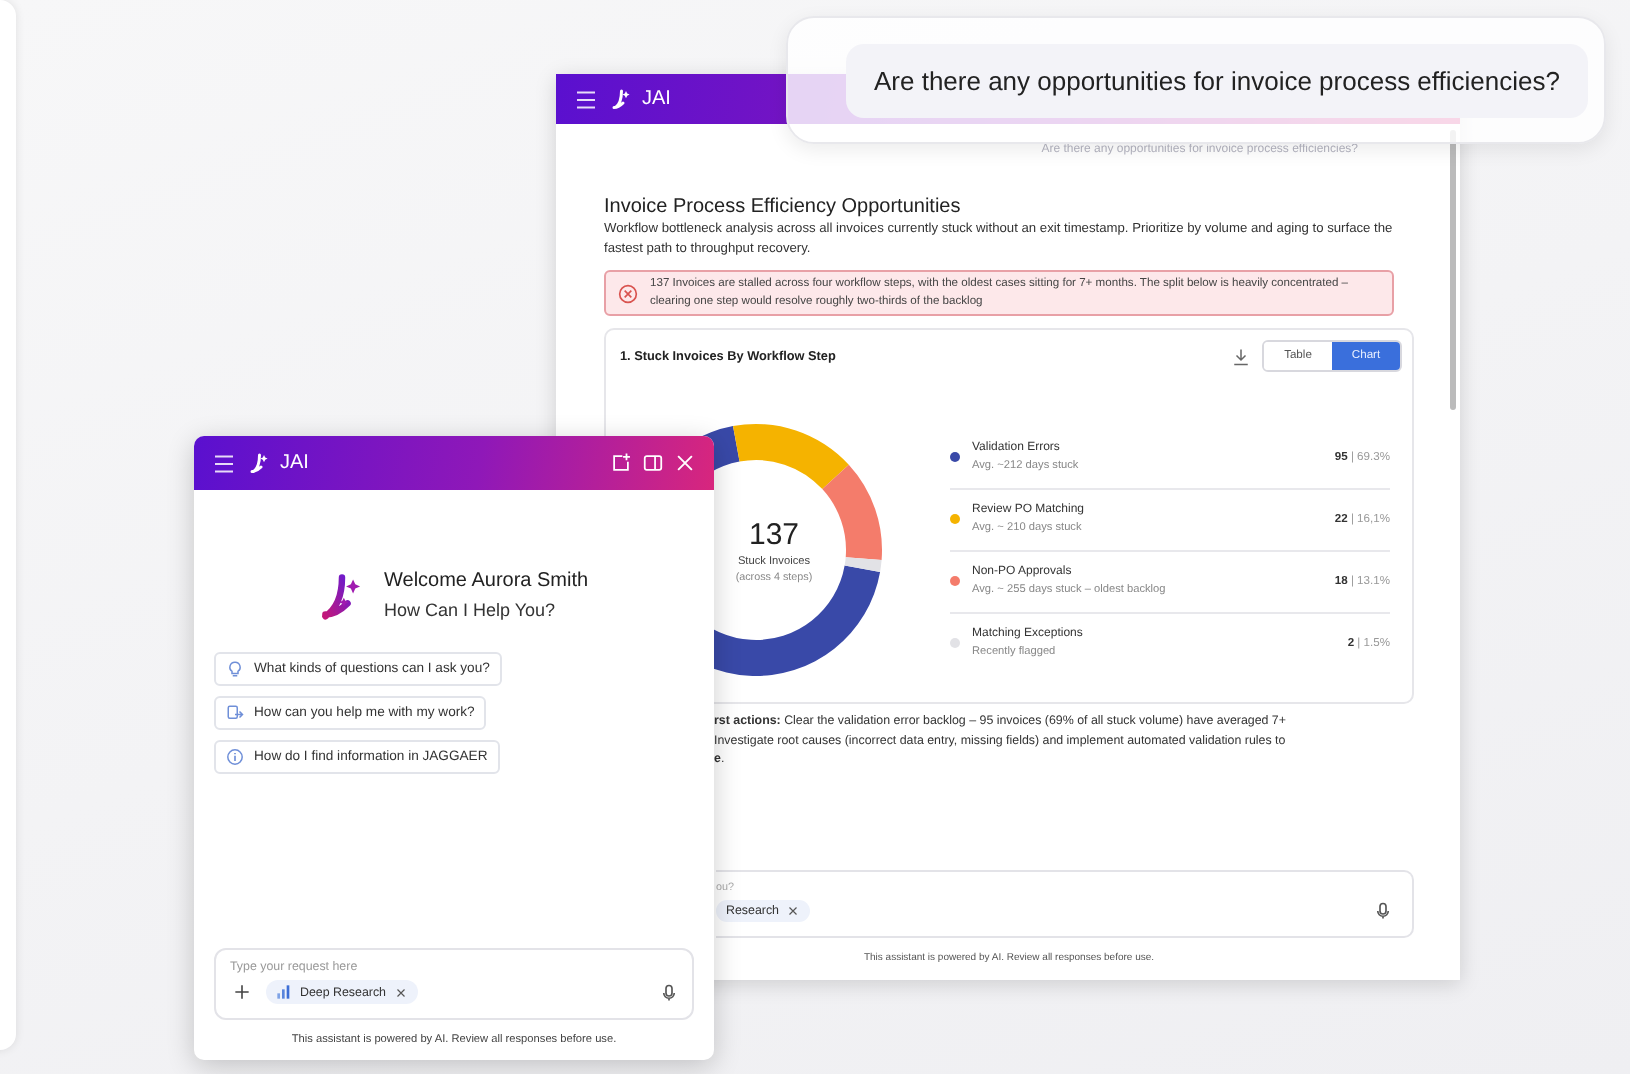  Describe the element at coordinates (235, 669) in the screenshot. I see `lightbulb-icon` at that location.